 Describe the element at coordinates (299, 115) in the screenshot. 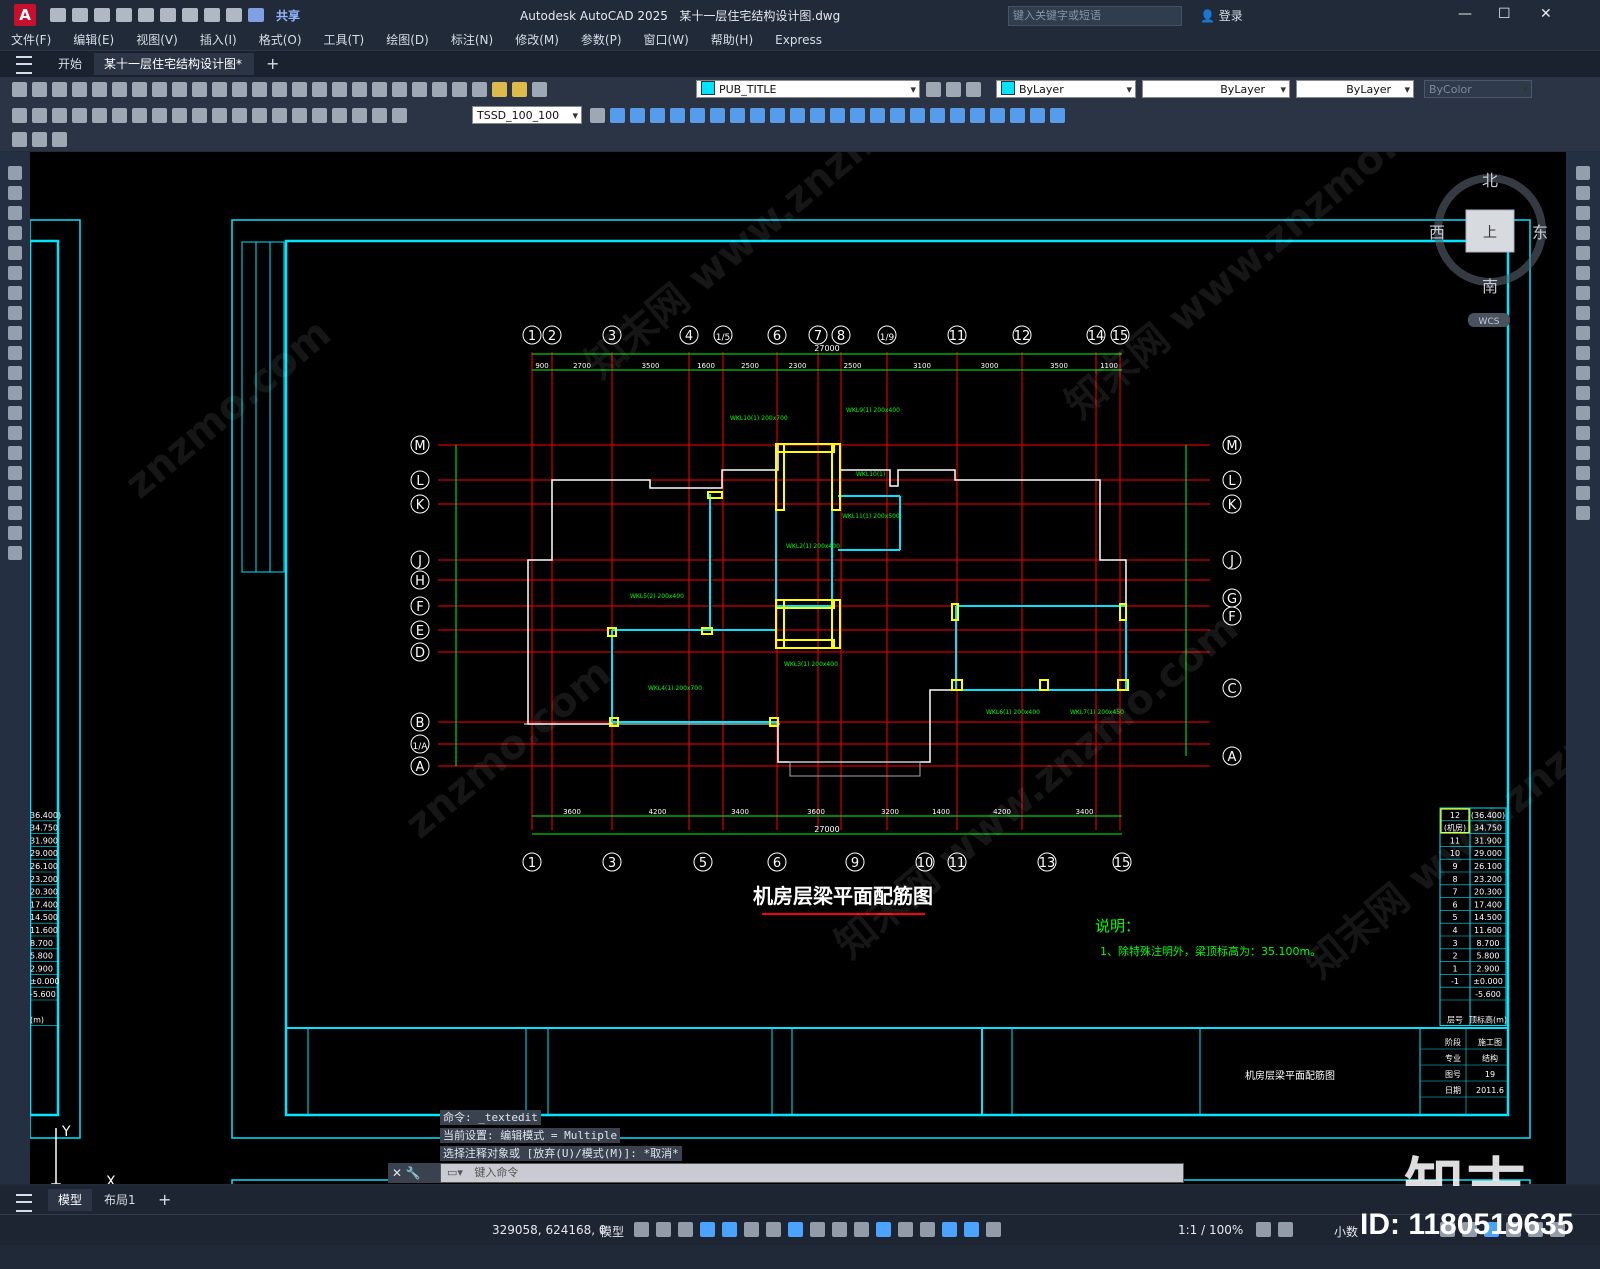

I see `center-mark-icon` at that location.